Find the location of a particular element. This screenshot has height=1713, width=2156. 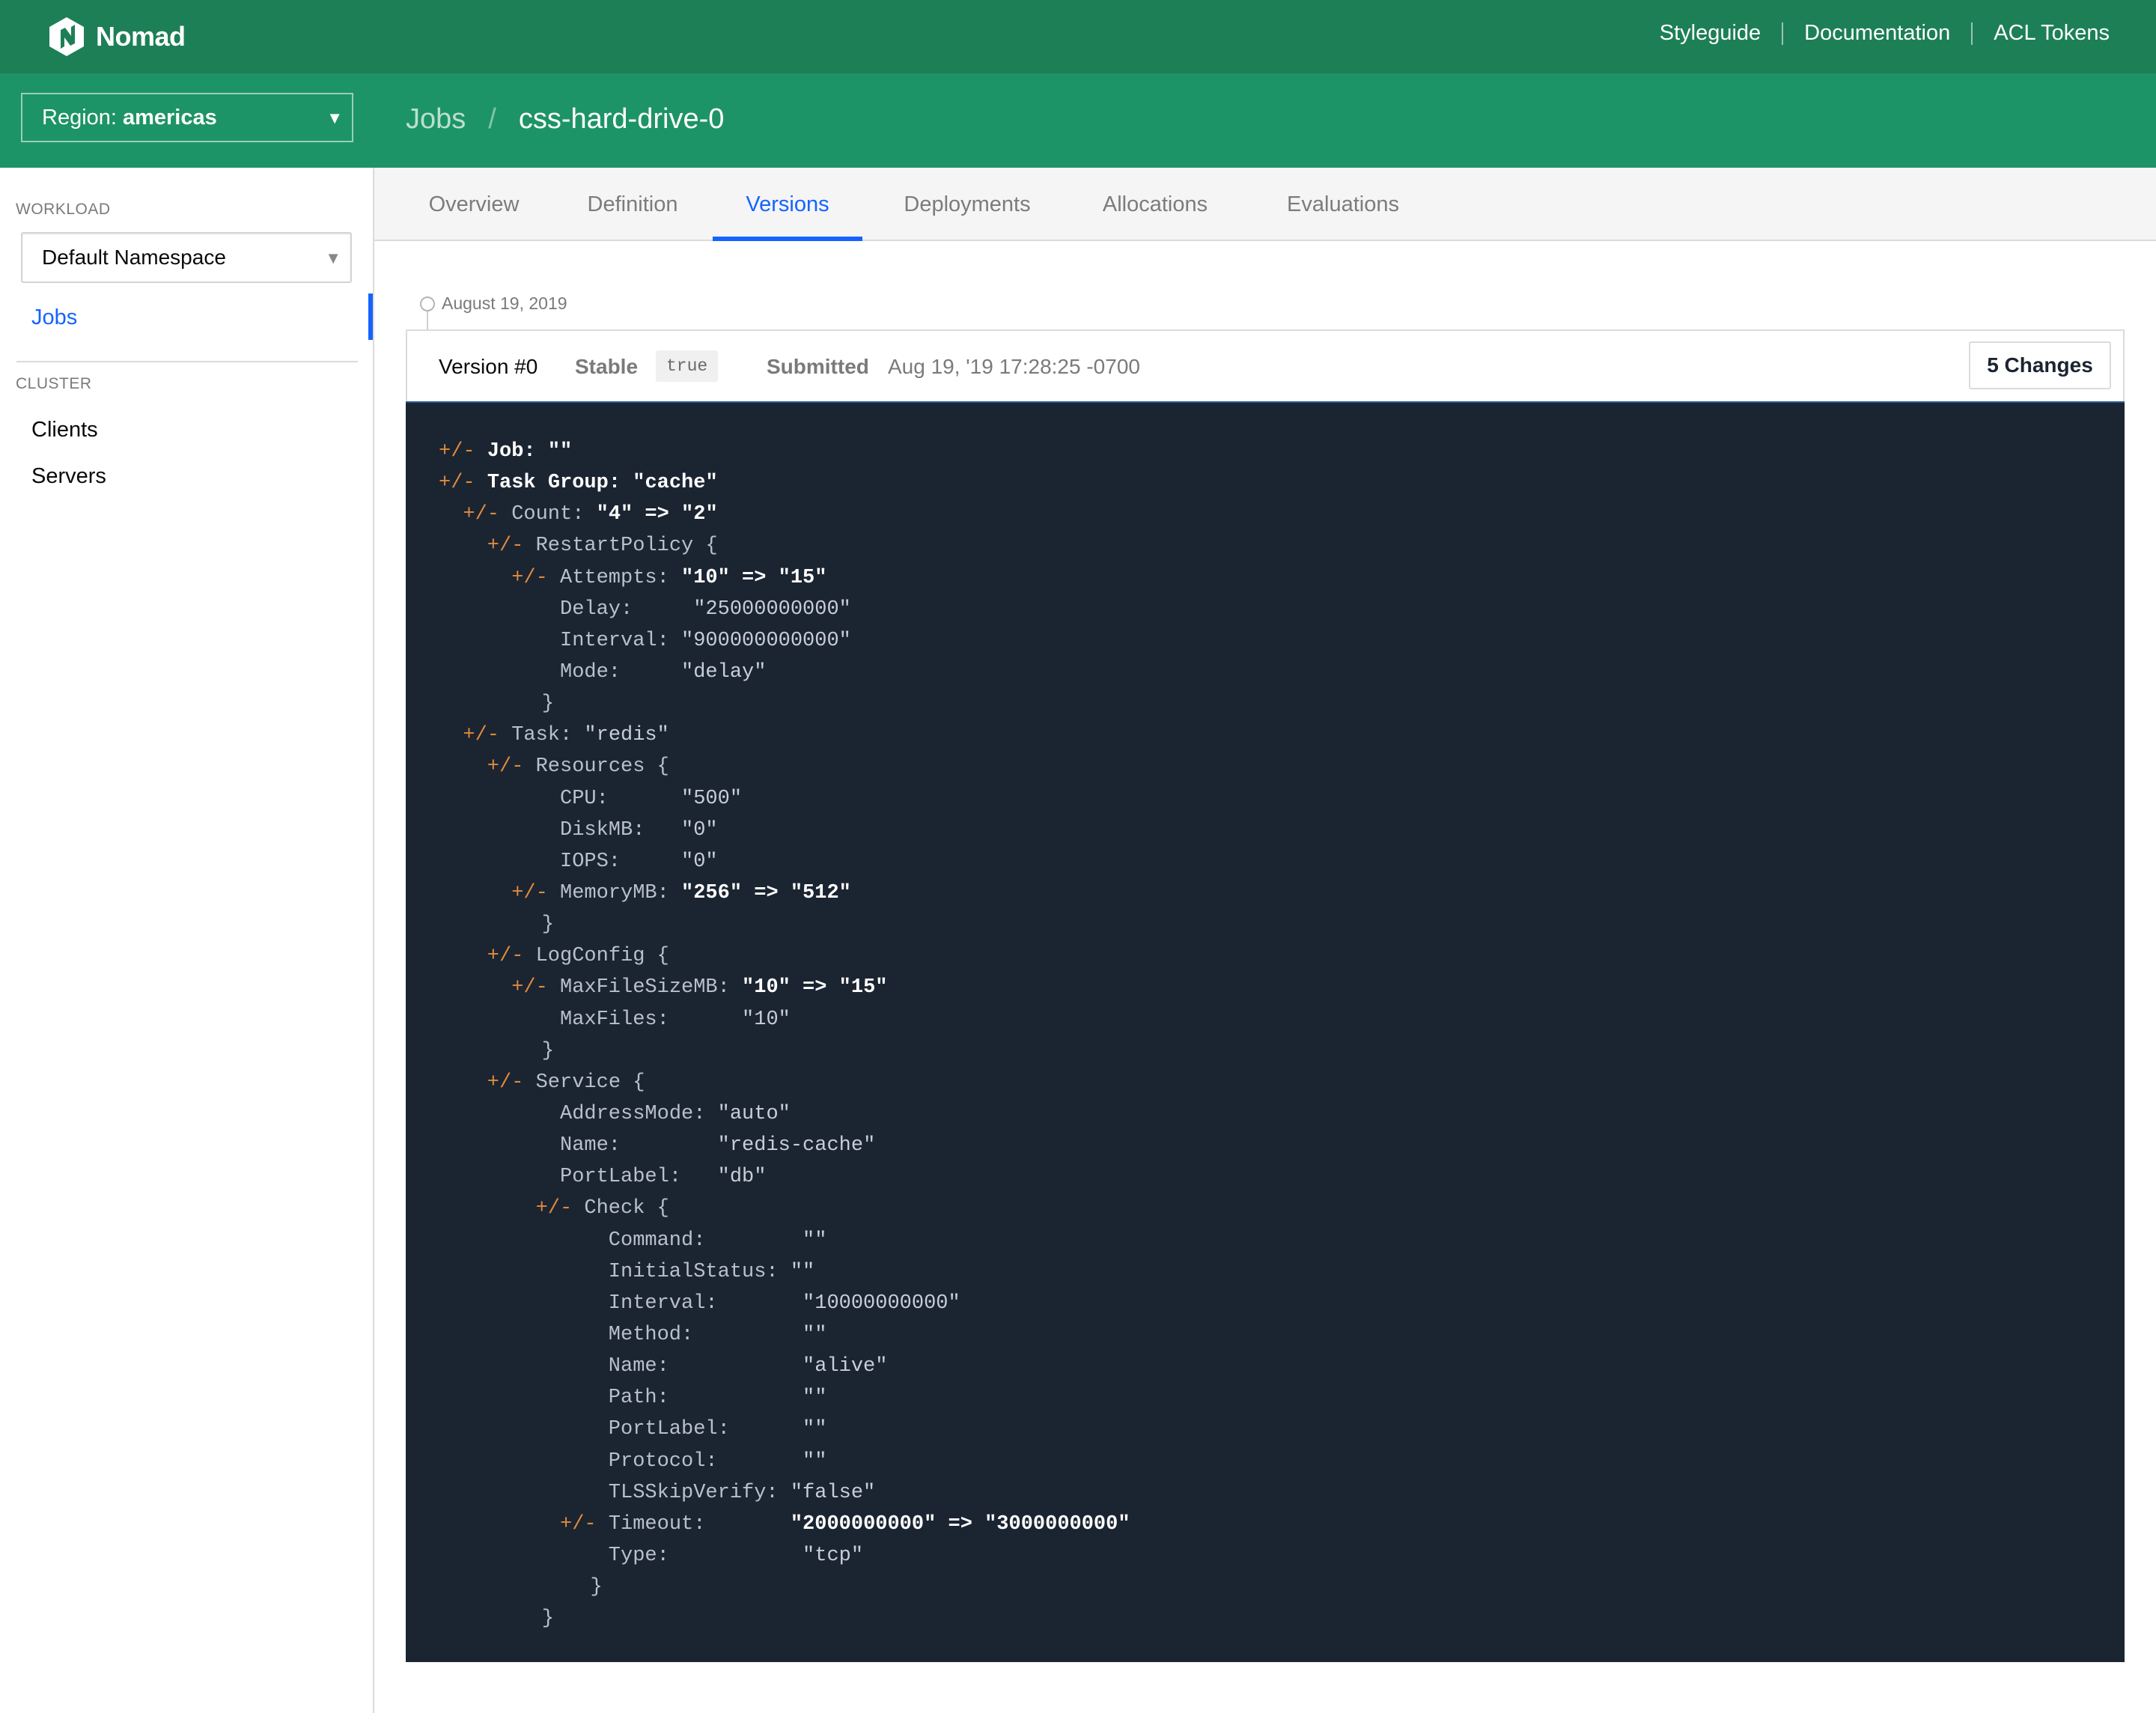

diff-line: +/- Job: "" is located at coordinates (1282, 451).